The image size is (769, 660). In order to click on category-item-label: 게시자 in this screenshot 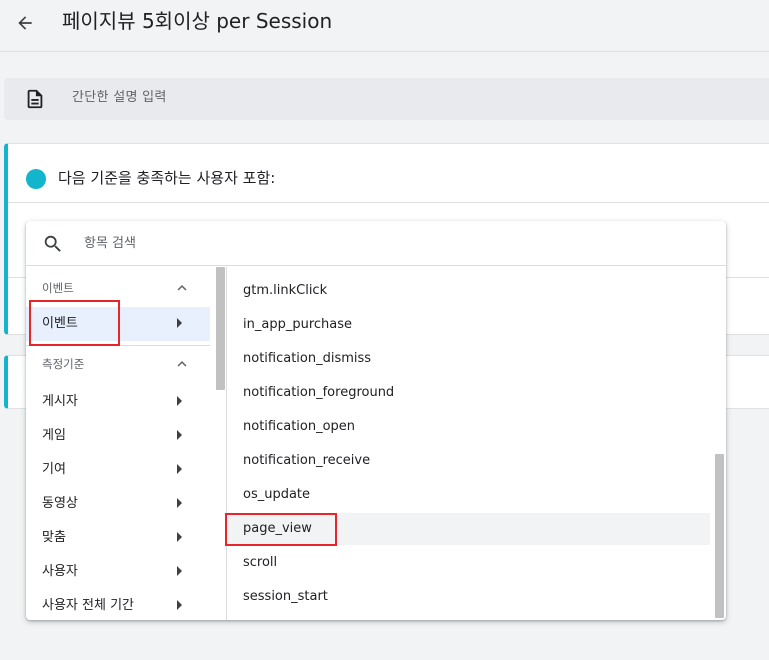, I will do `click(60, 401)`.